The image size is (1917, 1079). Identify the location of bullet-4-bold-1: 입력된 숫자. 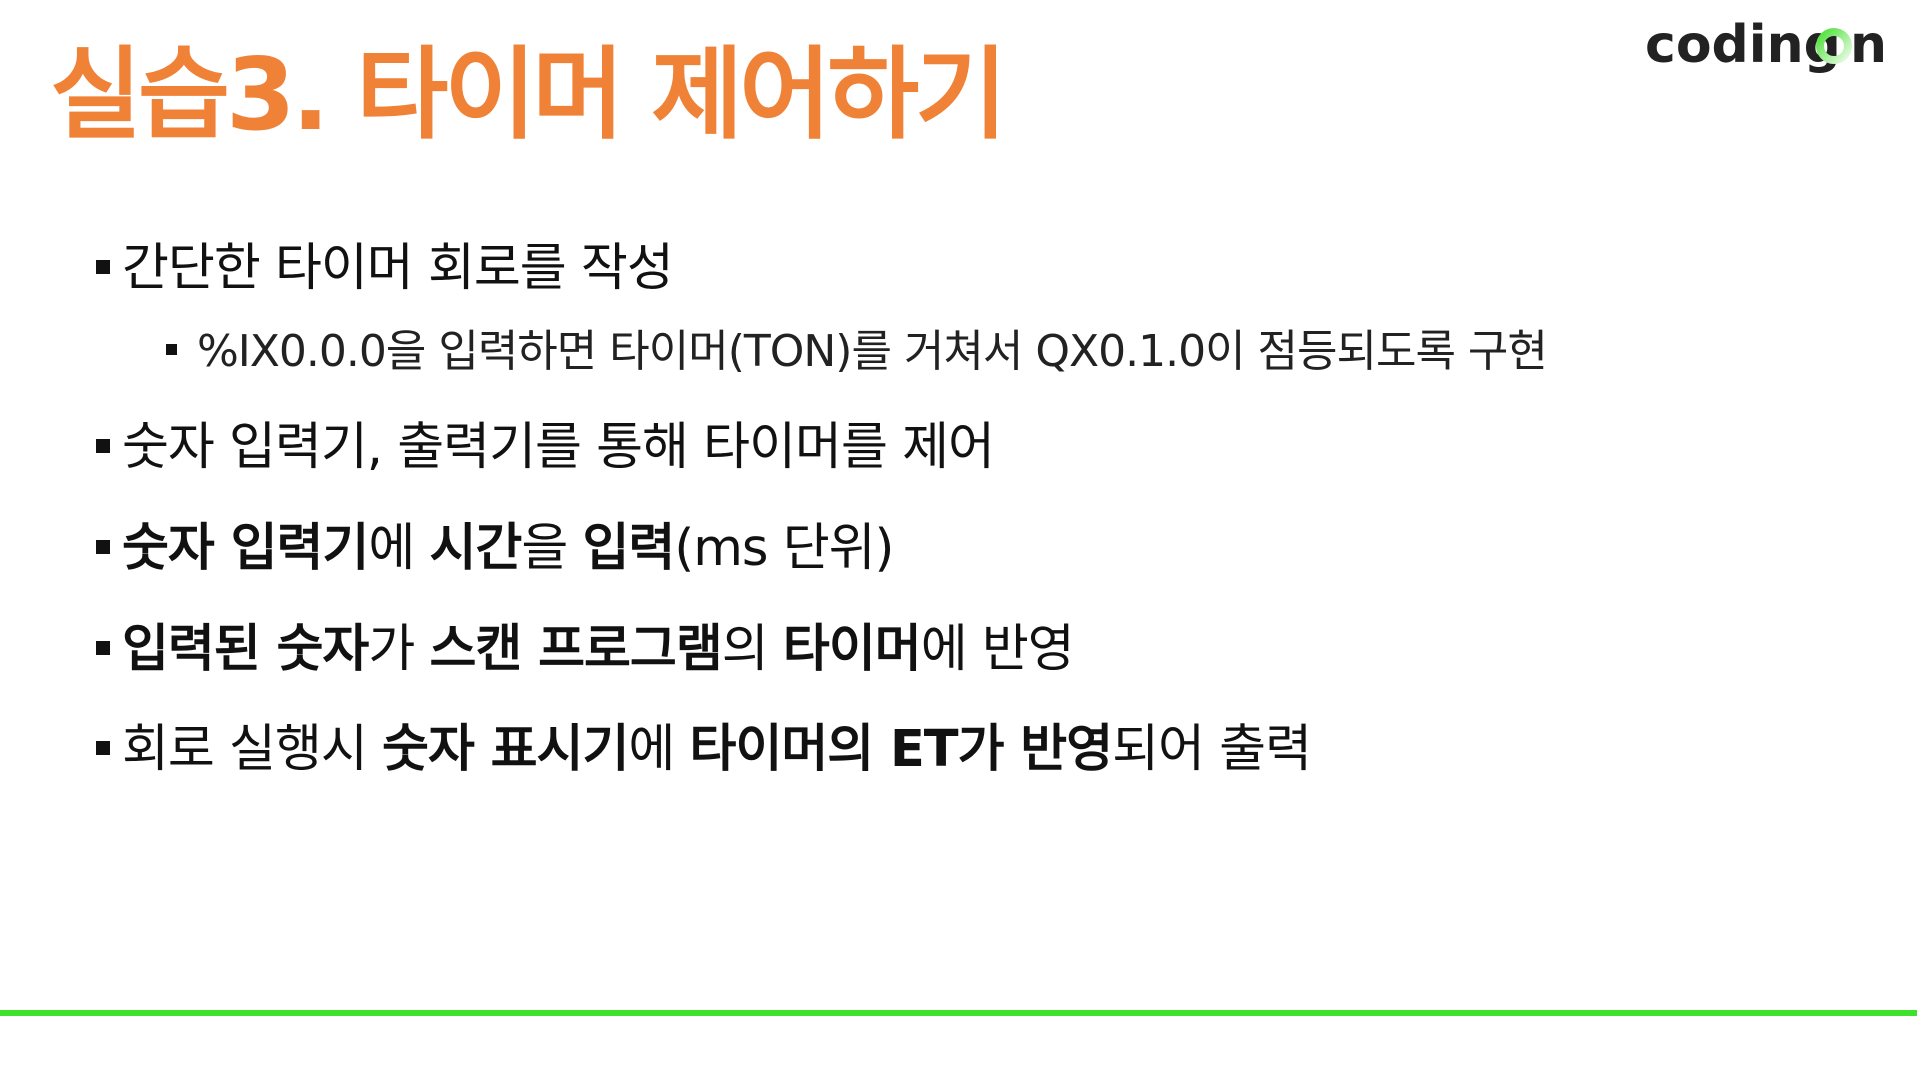
(245, 649).